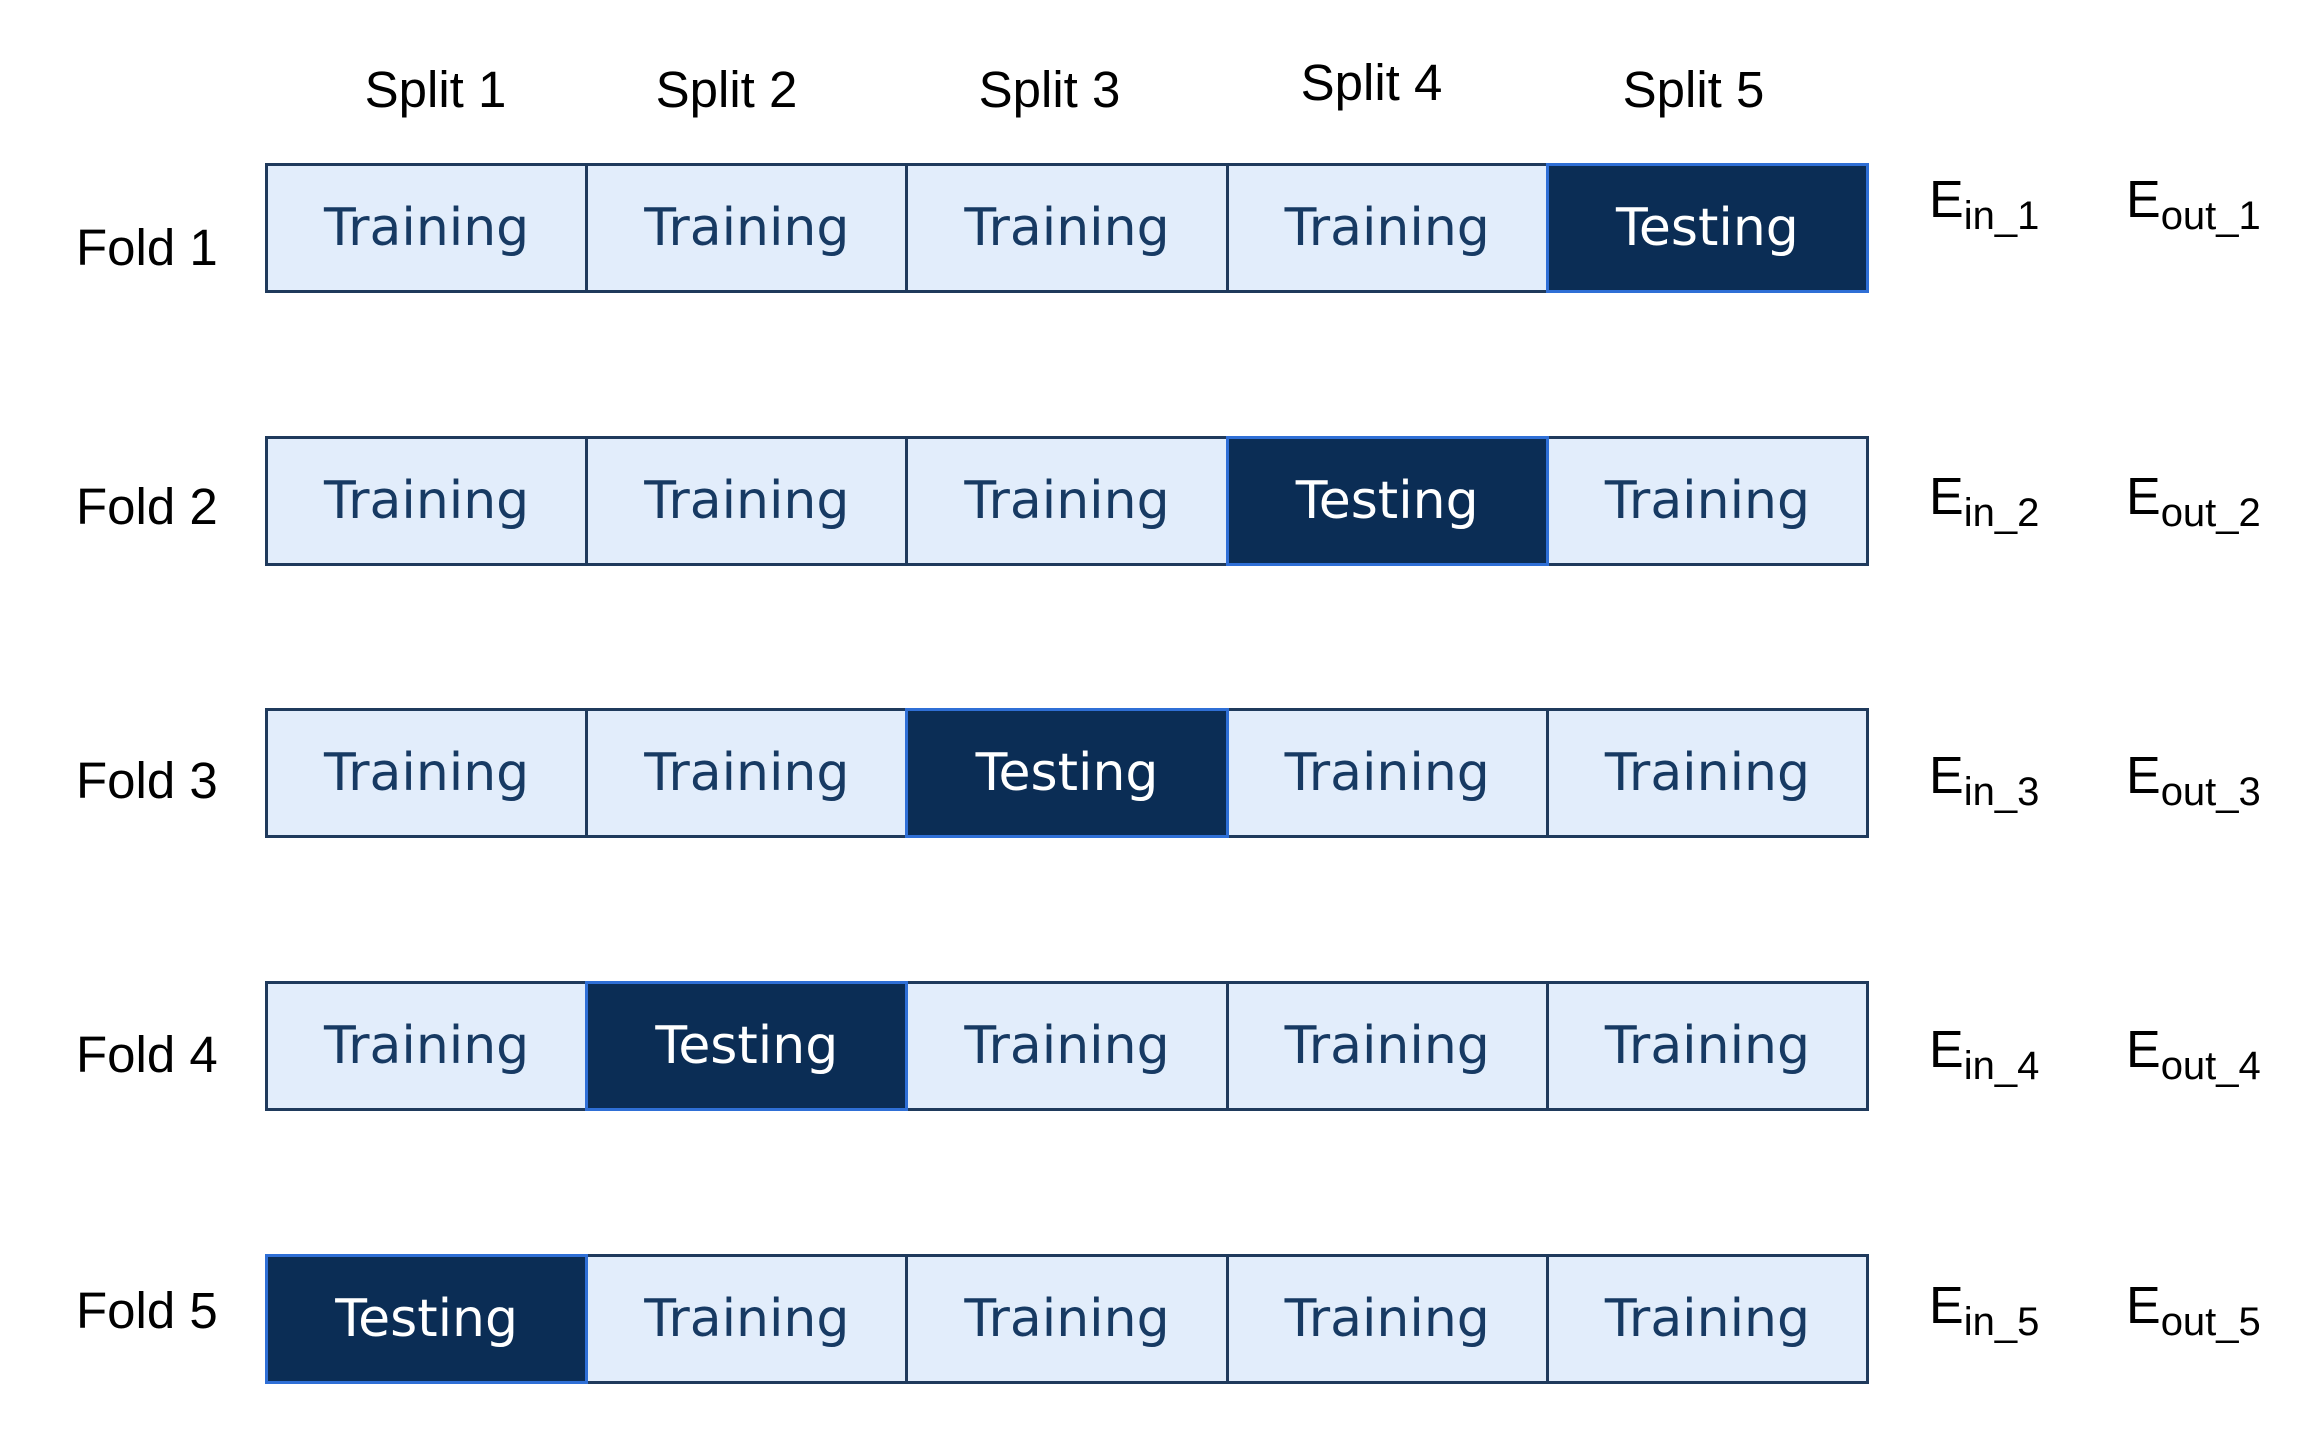  Describe the element at coordinates (726, 89) in the screenshot. I see `split-header-2: Split 2` at that location.